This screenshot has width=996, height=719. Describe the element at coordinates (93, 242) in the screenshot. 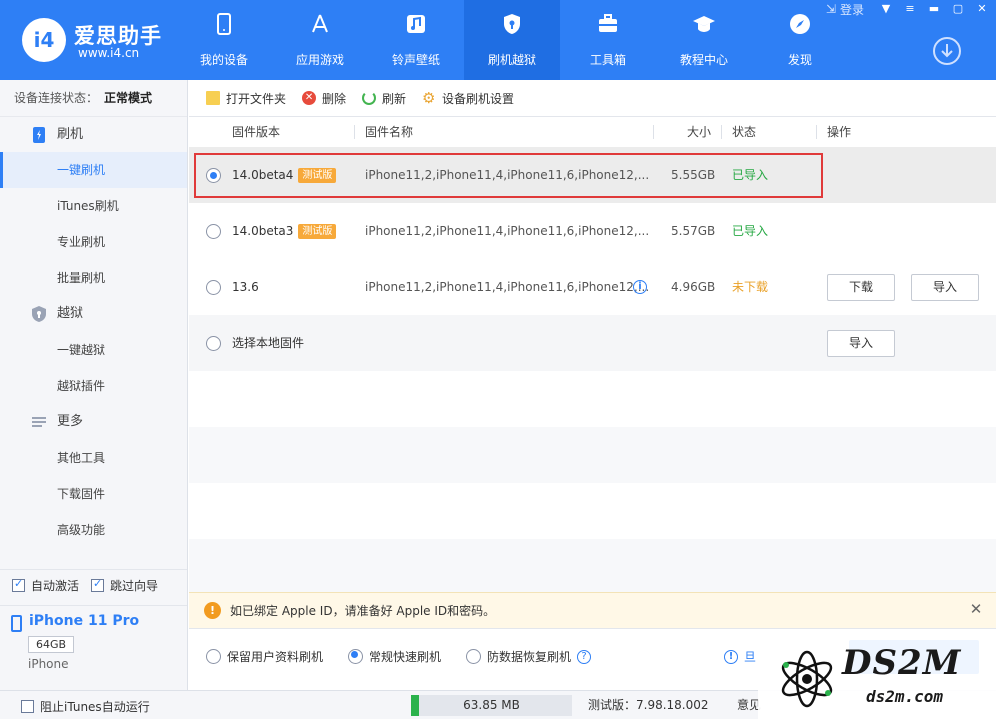

I see `sidebar-item-pro-flash: 专业刷机` at that location.